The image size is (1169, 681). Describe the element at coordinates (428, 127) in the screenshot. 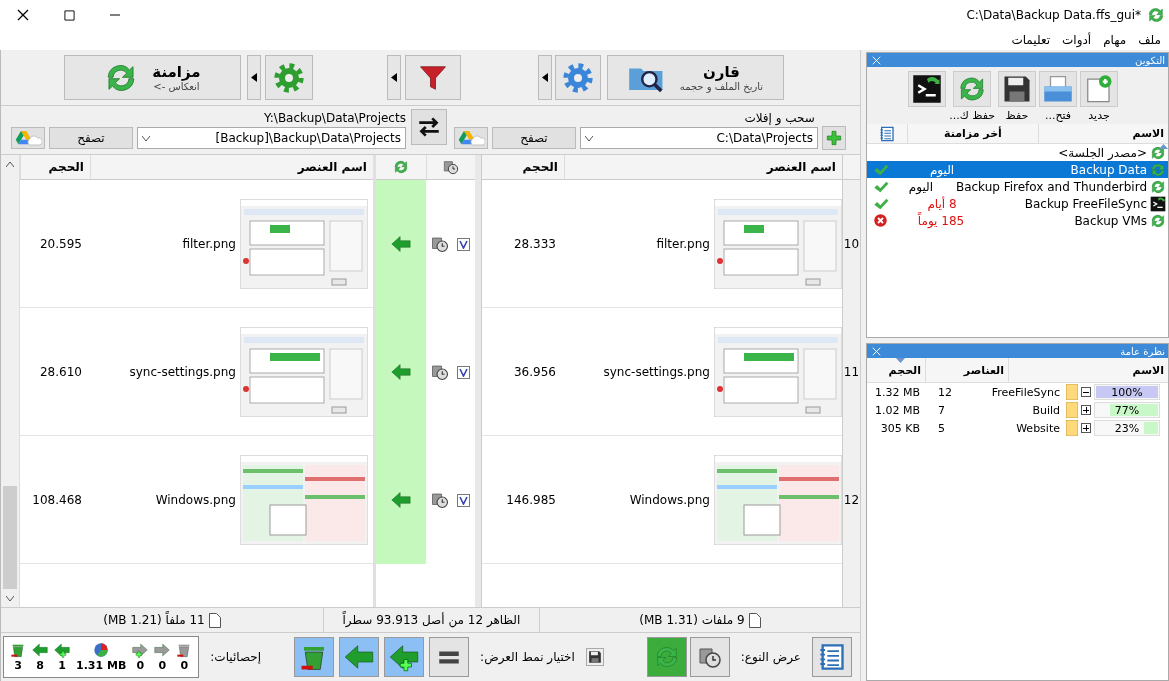

I see `swap-button` at that location.